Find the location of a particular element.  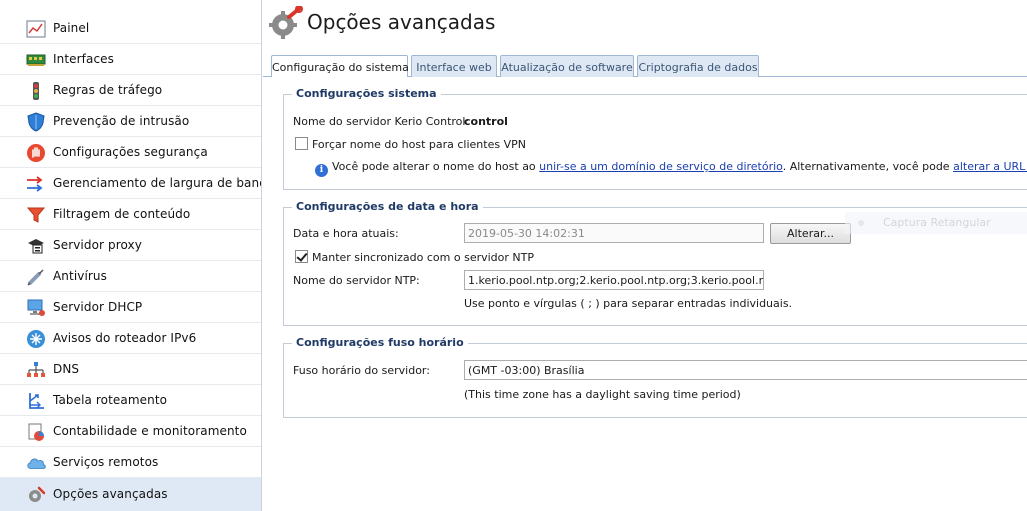

force-hostname-label: Forçar nome do host para clientes VPN is located at coordinates (419, 144).